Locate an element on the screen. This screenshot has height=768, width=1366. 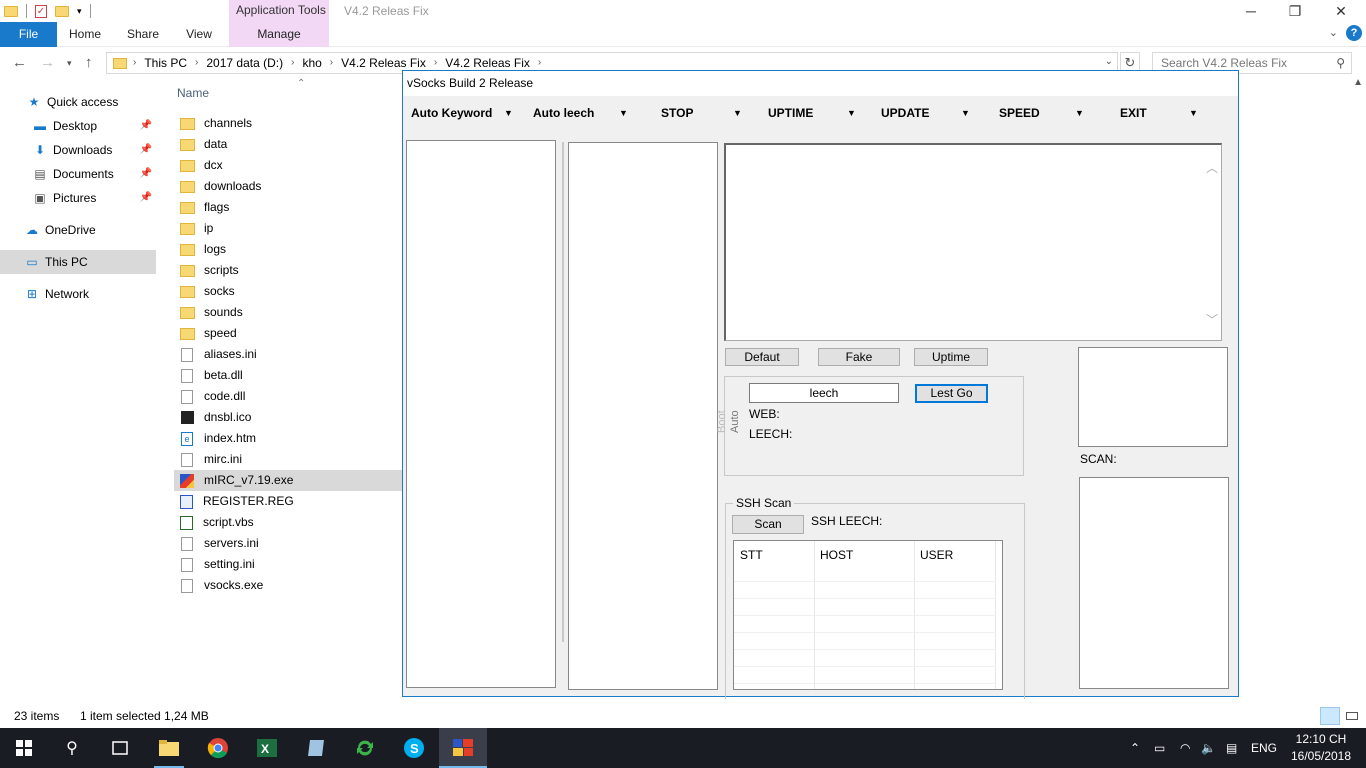
expand-ribbon-icon: ⌄ is located at coordinates (1333, 32).